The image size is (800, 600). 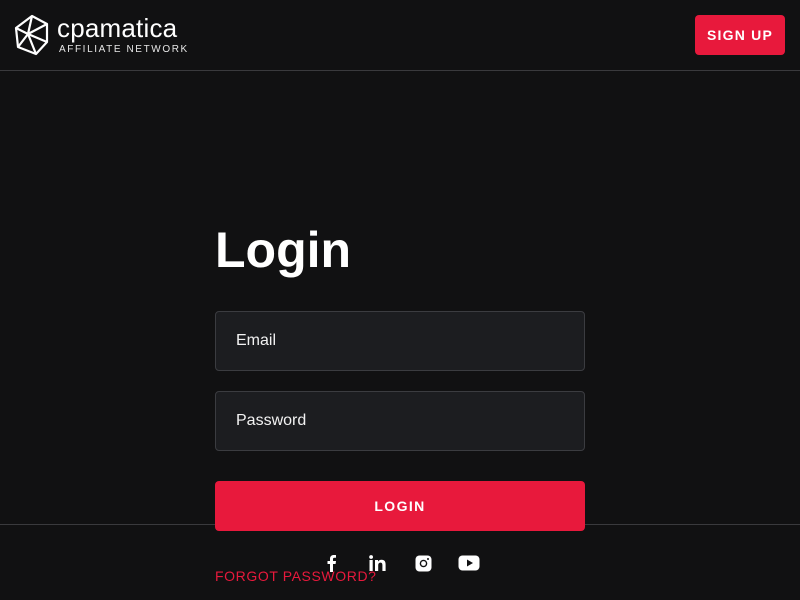 What do you see at coordinates (740, 35) in the screenshot?
I see `sign-up-button: SIGN UP` at bounding box center [740, 35].